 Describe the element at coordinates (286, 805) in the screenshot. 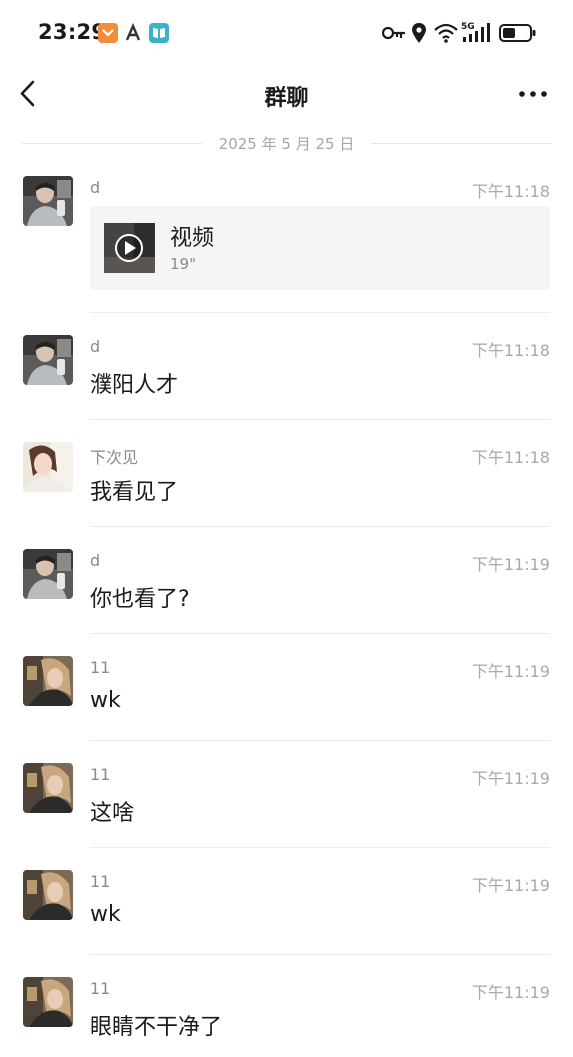

I see `message-item: 11 下午11:19 这啥` at that location.